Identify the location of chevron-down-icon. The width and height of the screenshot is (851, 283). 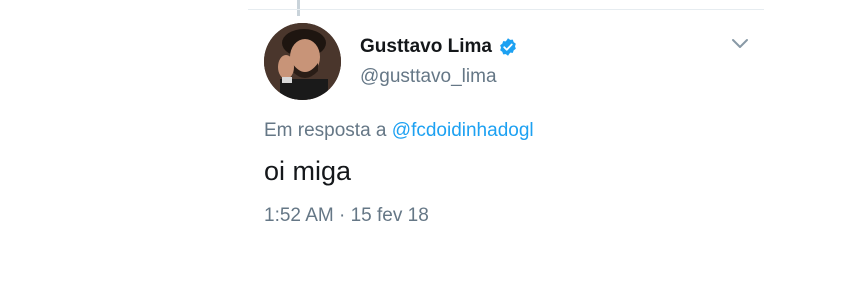
(740, 44).